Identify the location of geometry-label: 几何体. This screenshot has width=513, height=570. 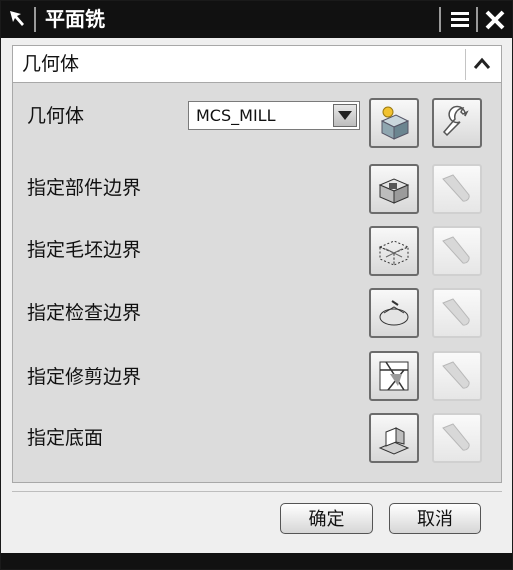
(56, 116).